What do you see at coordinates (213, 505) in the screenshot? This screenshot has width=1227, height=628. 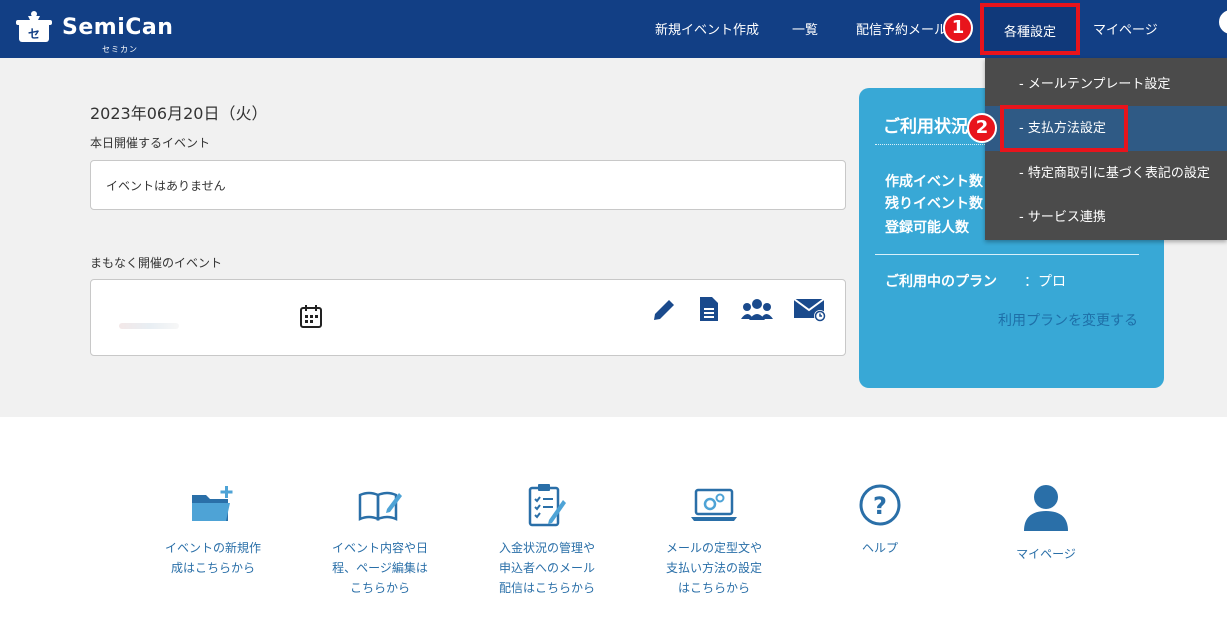 I see `new-folder-icon` at bounding box center [213, 505].